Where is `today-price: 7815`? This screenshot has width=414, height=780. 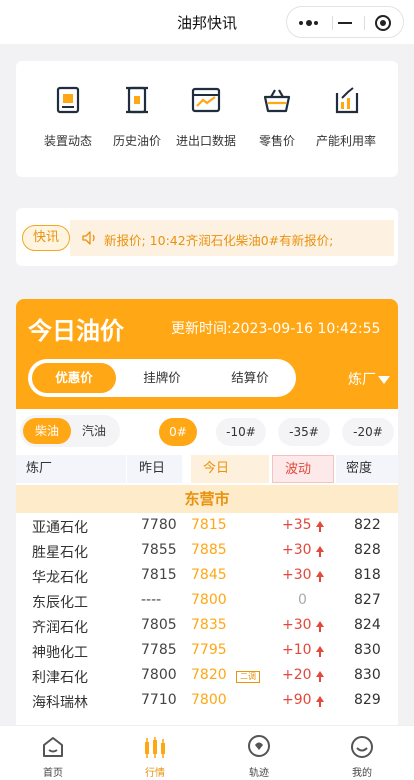
today-price: 7815 is located at coordinates (209, 525).